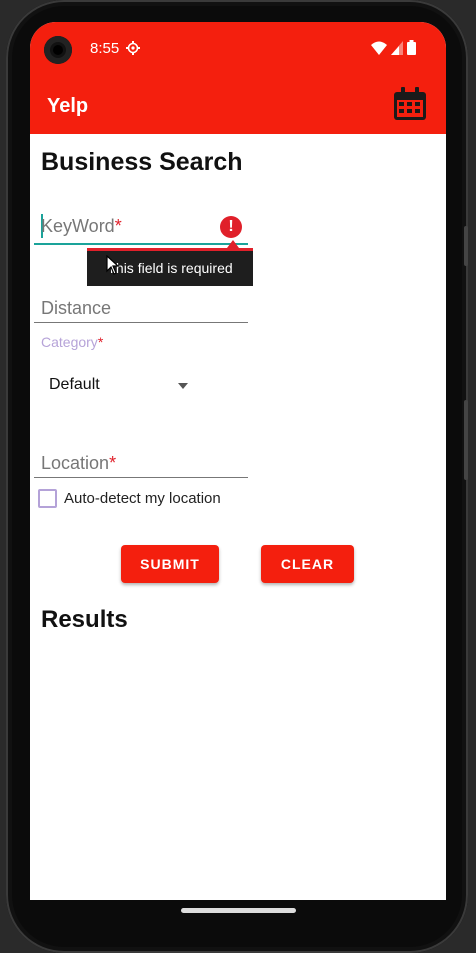  I want to click on distance-field: Distance, so click(141, 304).